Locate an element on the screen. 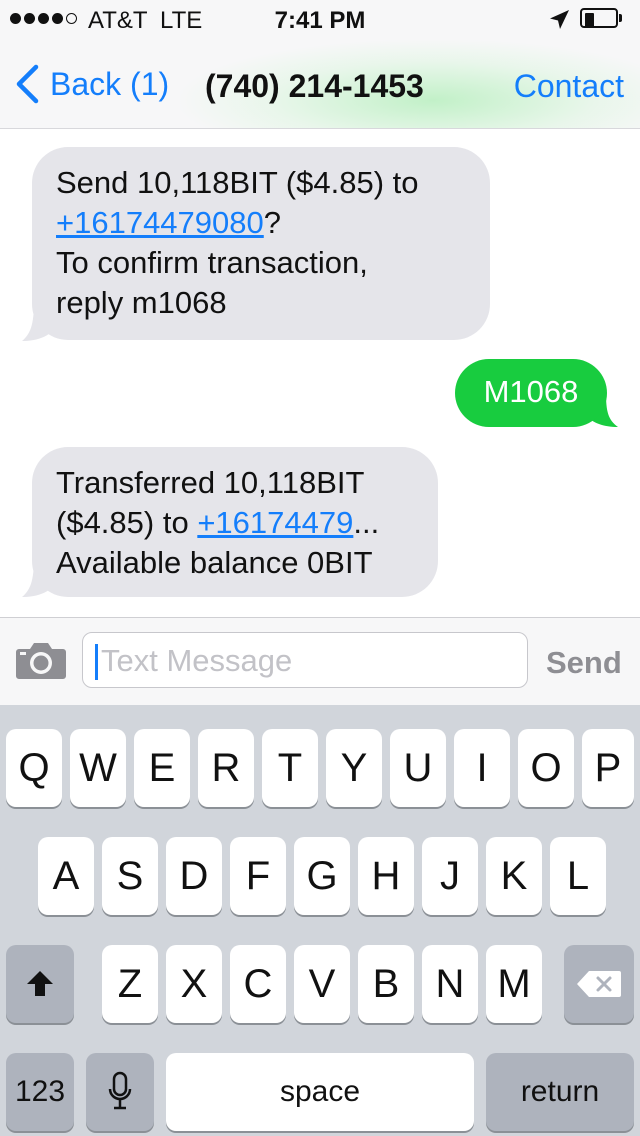 This screenshot has width=640, height=1136. key-m: M is located at coordinates (514, 984).